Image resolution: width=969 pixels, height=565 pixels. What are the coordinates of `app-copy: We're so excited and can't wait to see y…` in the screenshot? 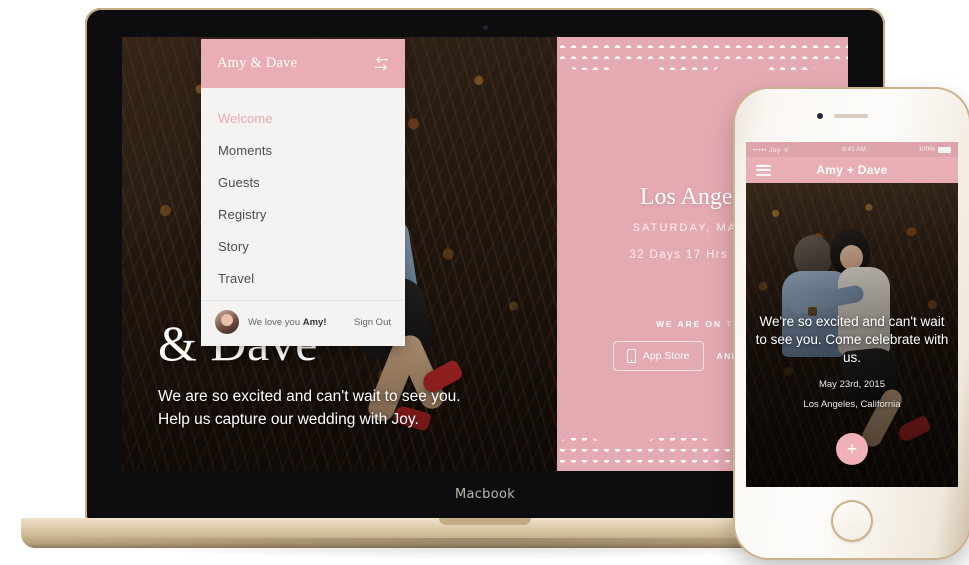 It's located at (852, 361).